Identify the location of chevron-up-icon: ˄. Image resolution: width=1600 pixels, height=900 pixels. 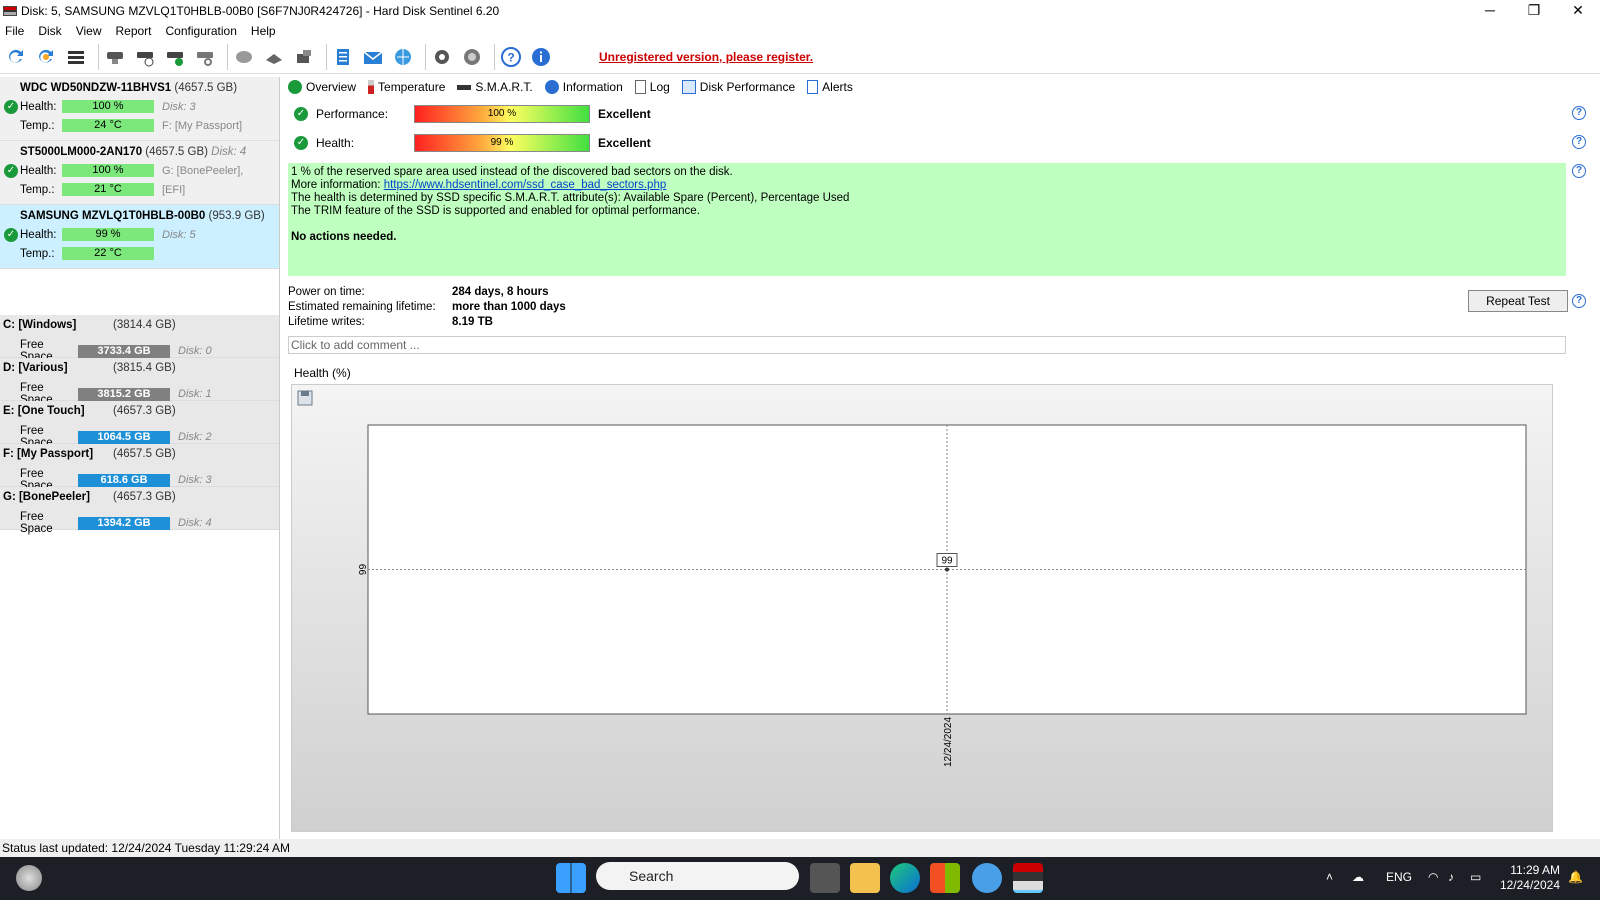
(1329, 877).